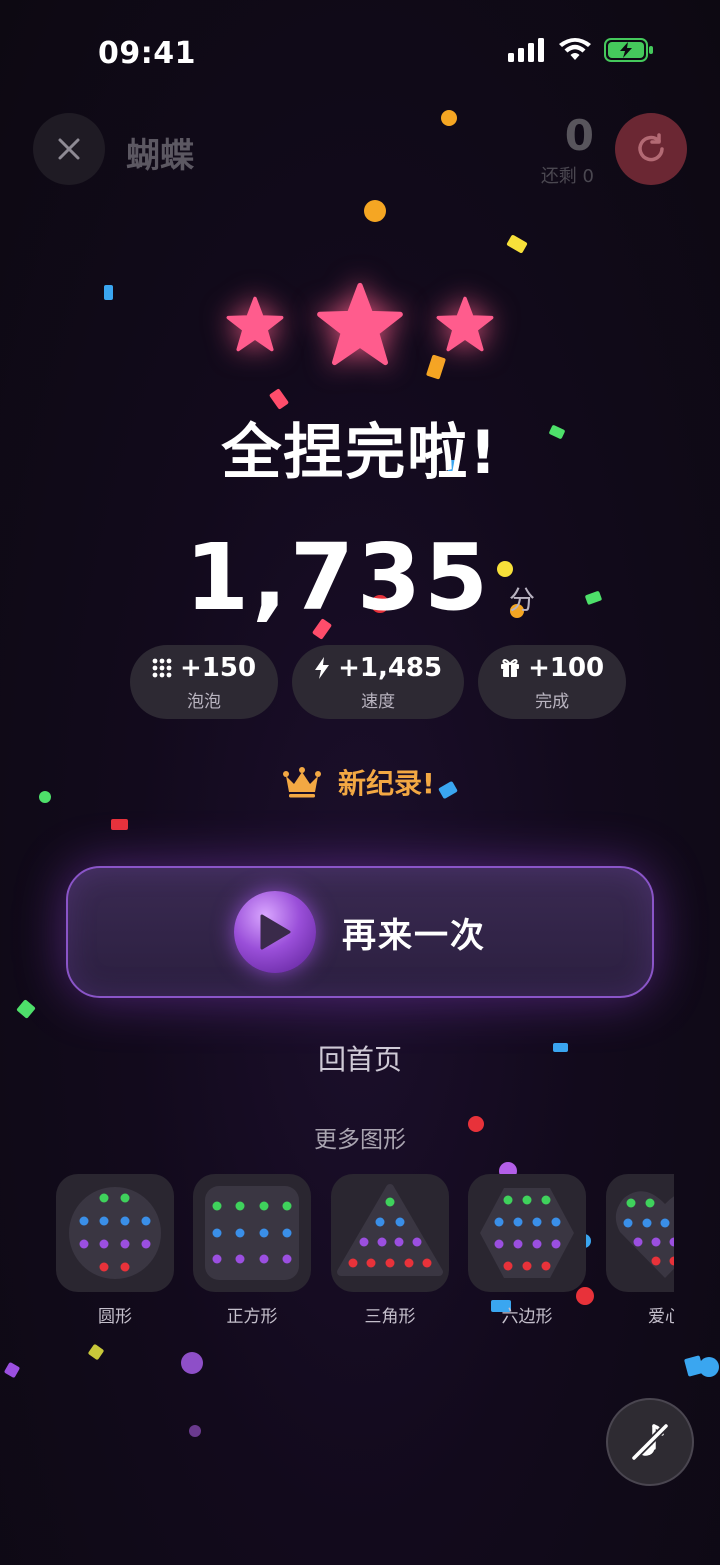 The image size is (720, 1565). What do you see at coordinates (390, 1317) in the screenshot?
I see `shape-label: 三角形` at bounding box center [390, 1317].